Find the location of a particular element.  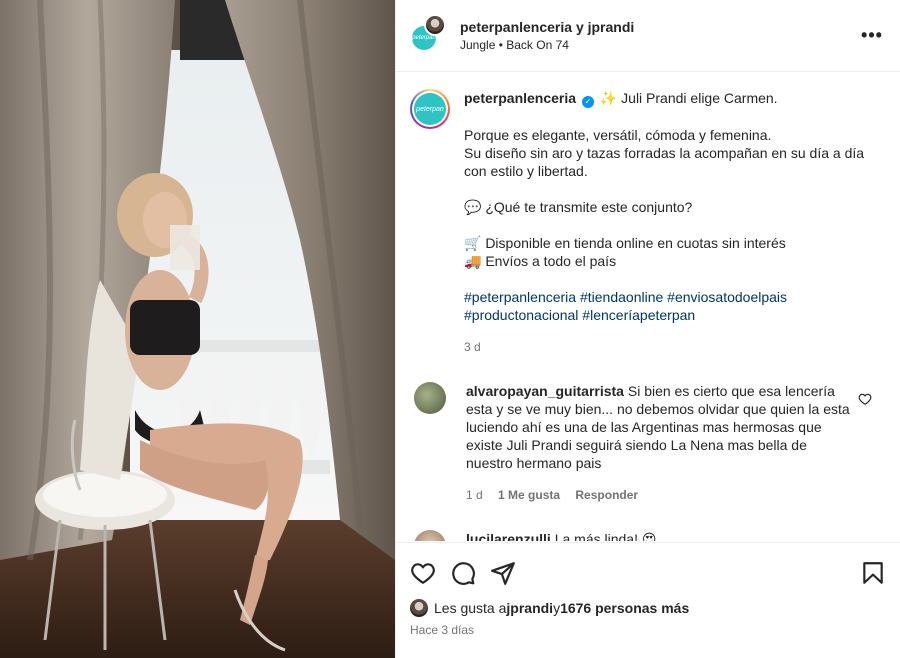

comment-likes: 1 Me gusta is located at coordinates (529, 495).